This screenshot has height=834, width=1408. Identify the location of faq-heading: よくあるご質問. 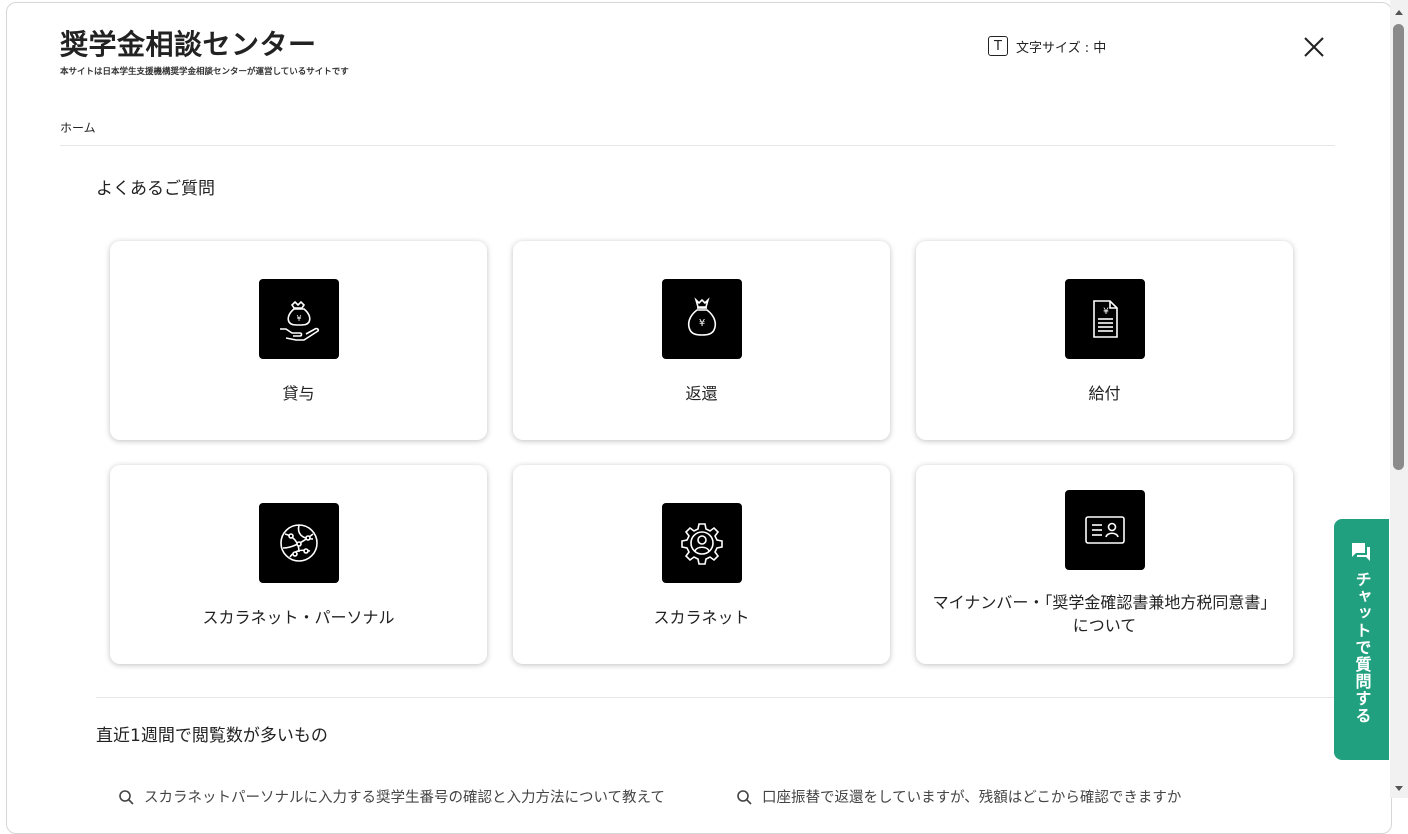
(155, 189).